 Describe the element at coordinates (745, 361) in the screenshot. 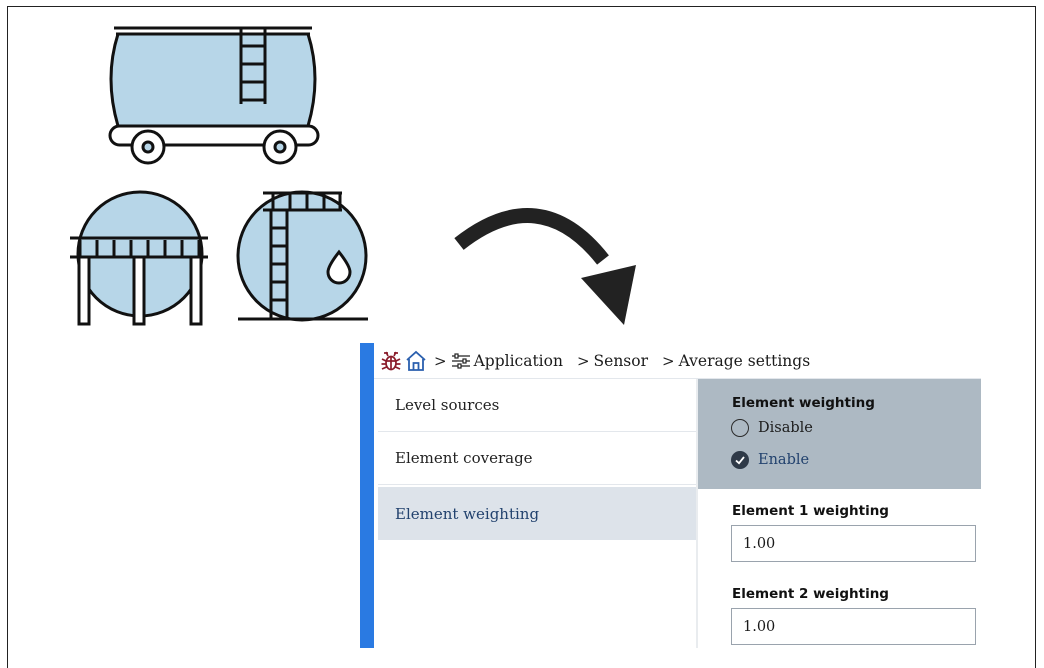

I see `breadcrumb-item-average-settings: Average settings` at that location.